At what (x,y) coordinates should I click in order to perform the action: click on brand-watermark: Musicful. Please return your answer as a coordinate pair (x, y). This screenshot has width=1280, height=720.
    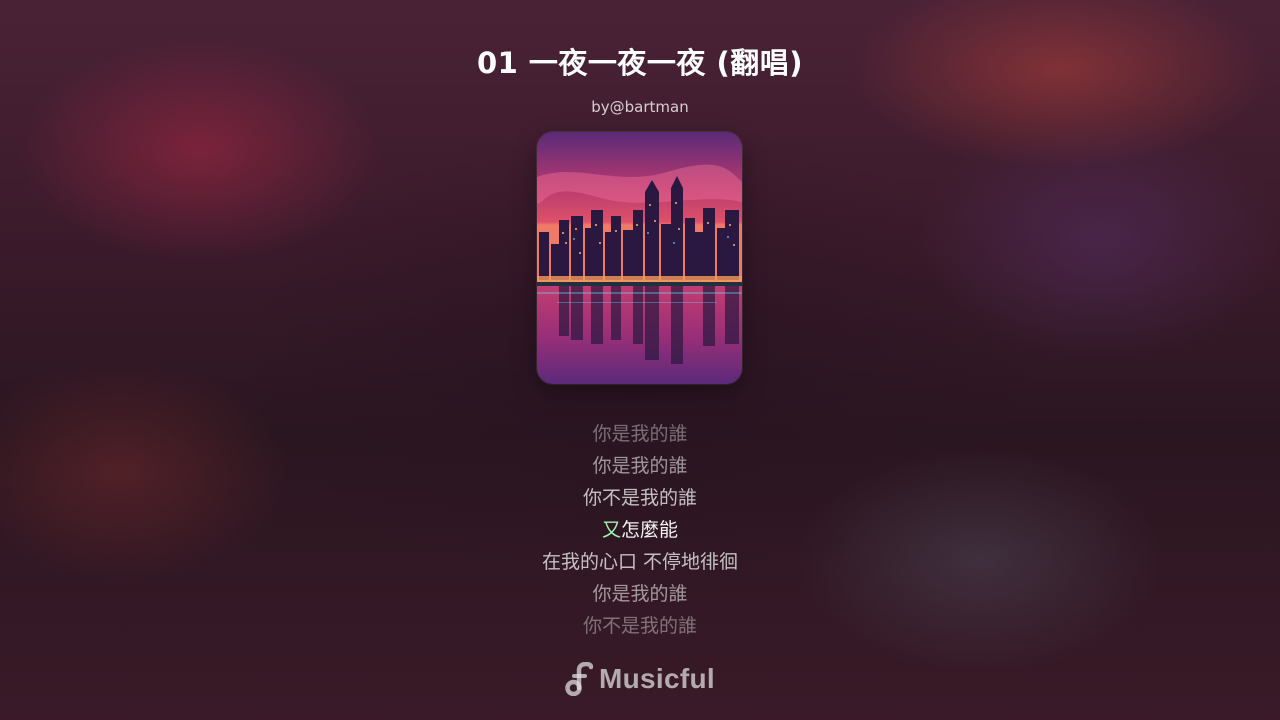
    Looking at the image, I should click on (640, 679).